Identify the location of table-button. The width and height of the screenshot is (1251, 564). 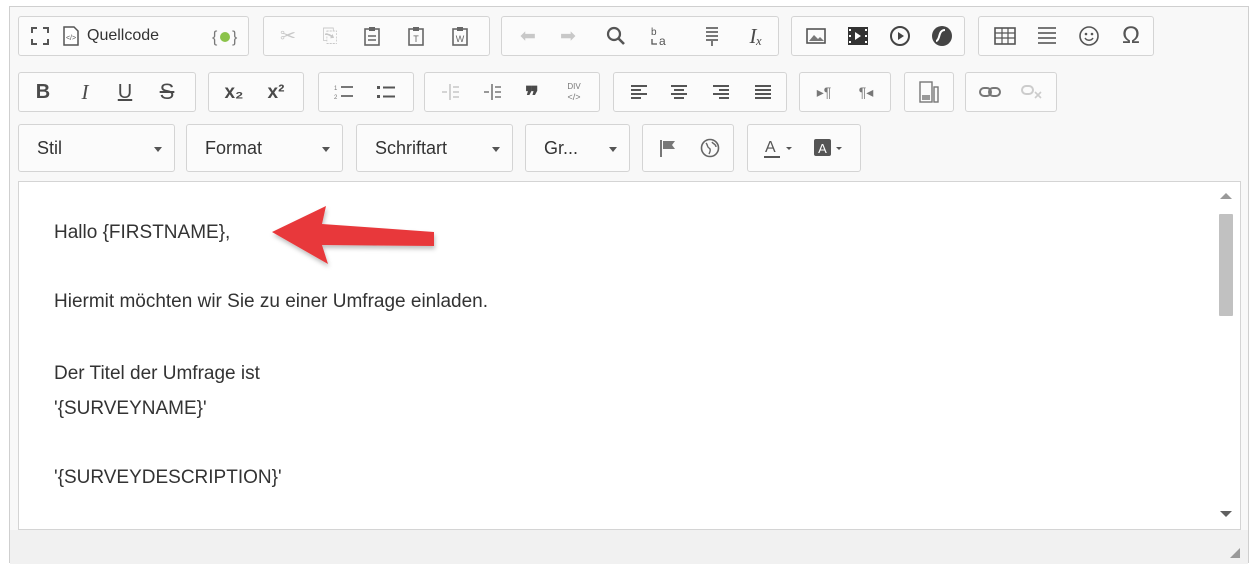
(1005, 36).